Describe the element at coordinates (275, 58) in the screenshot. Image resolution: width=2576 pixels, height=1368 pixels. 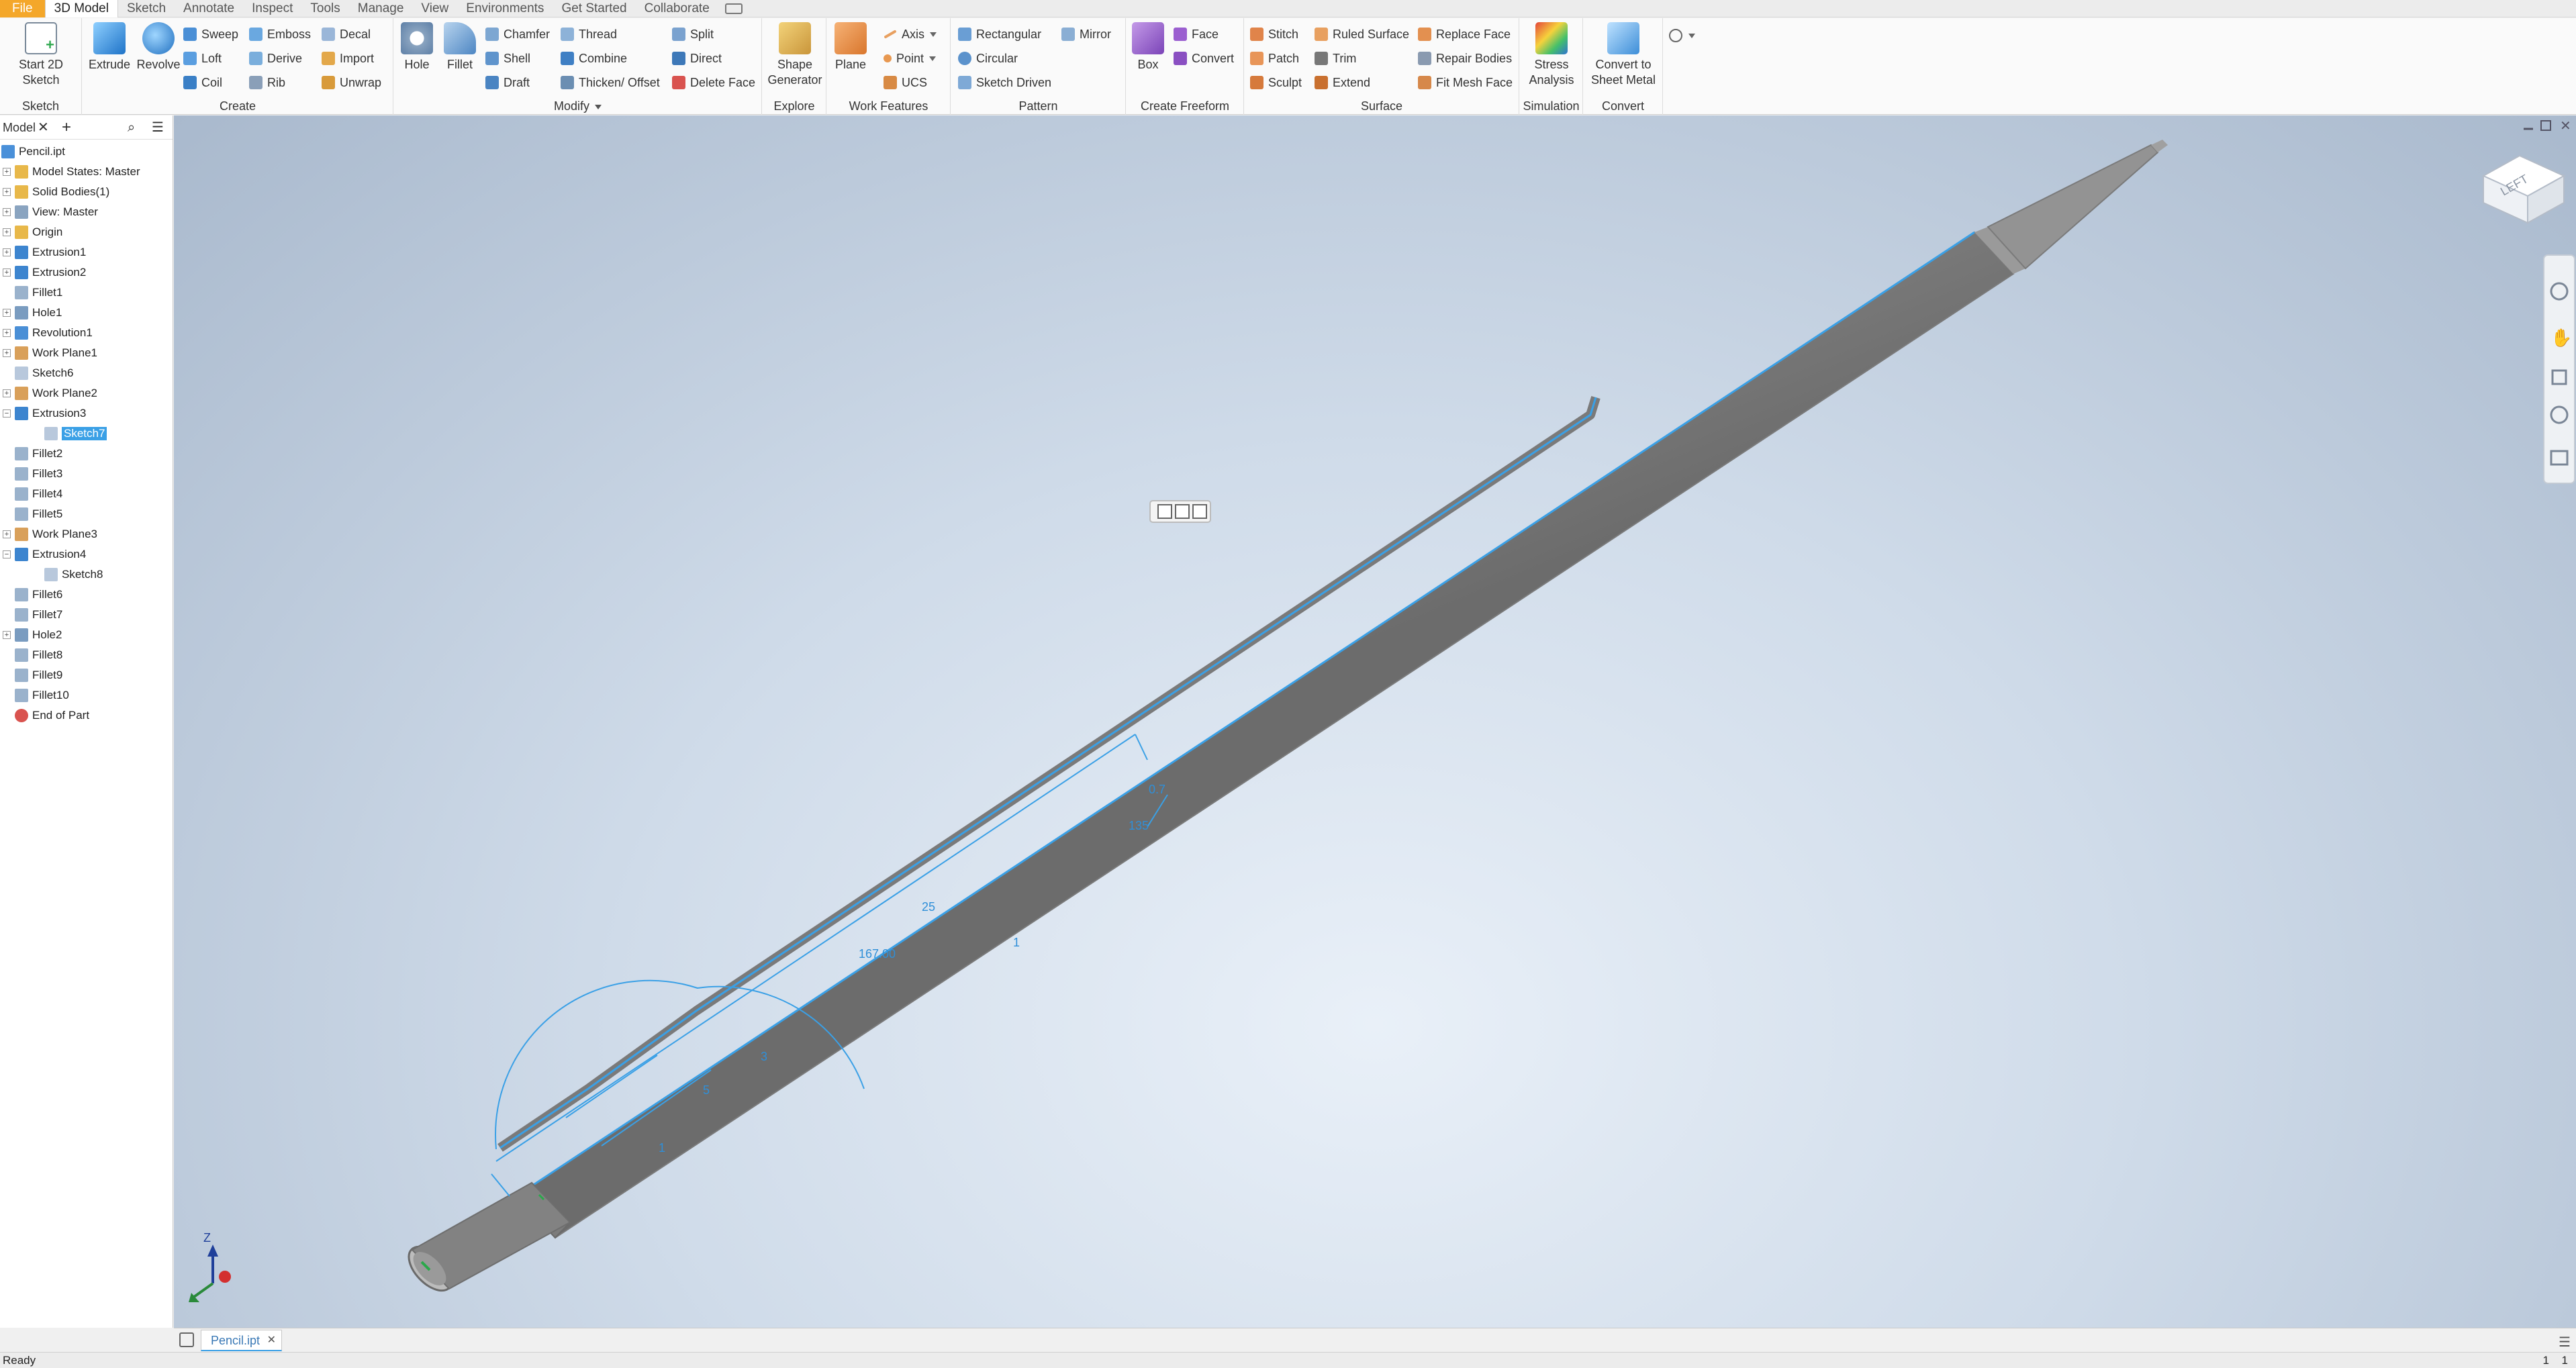
I see `derive-button: Derive` at that location.